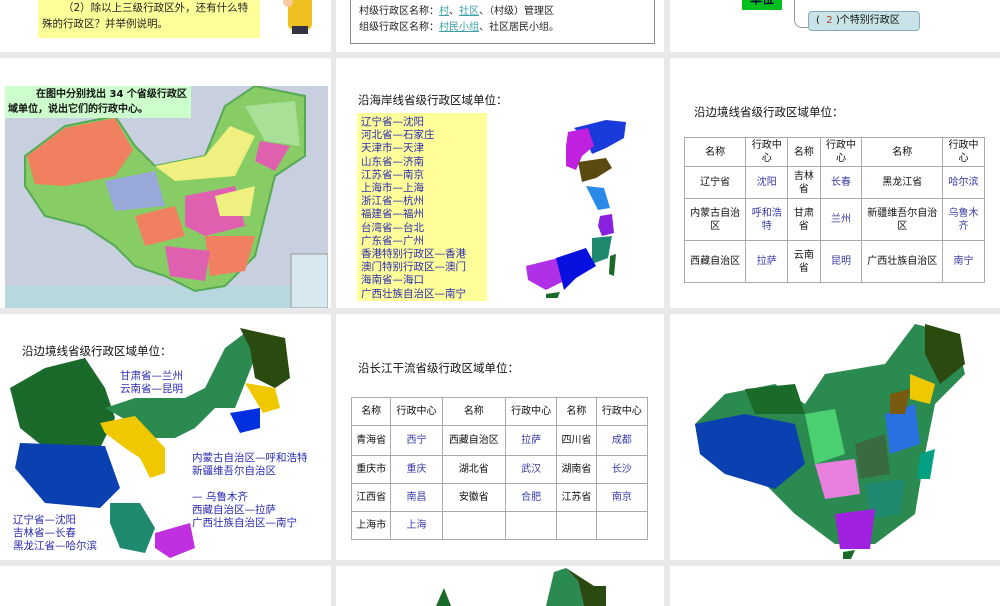  I want to click on table-row: 江西省 南昌 安徽省 合肥 江苏省 南京, so click(499, 497).